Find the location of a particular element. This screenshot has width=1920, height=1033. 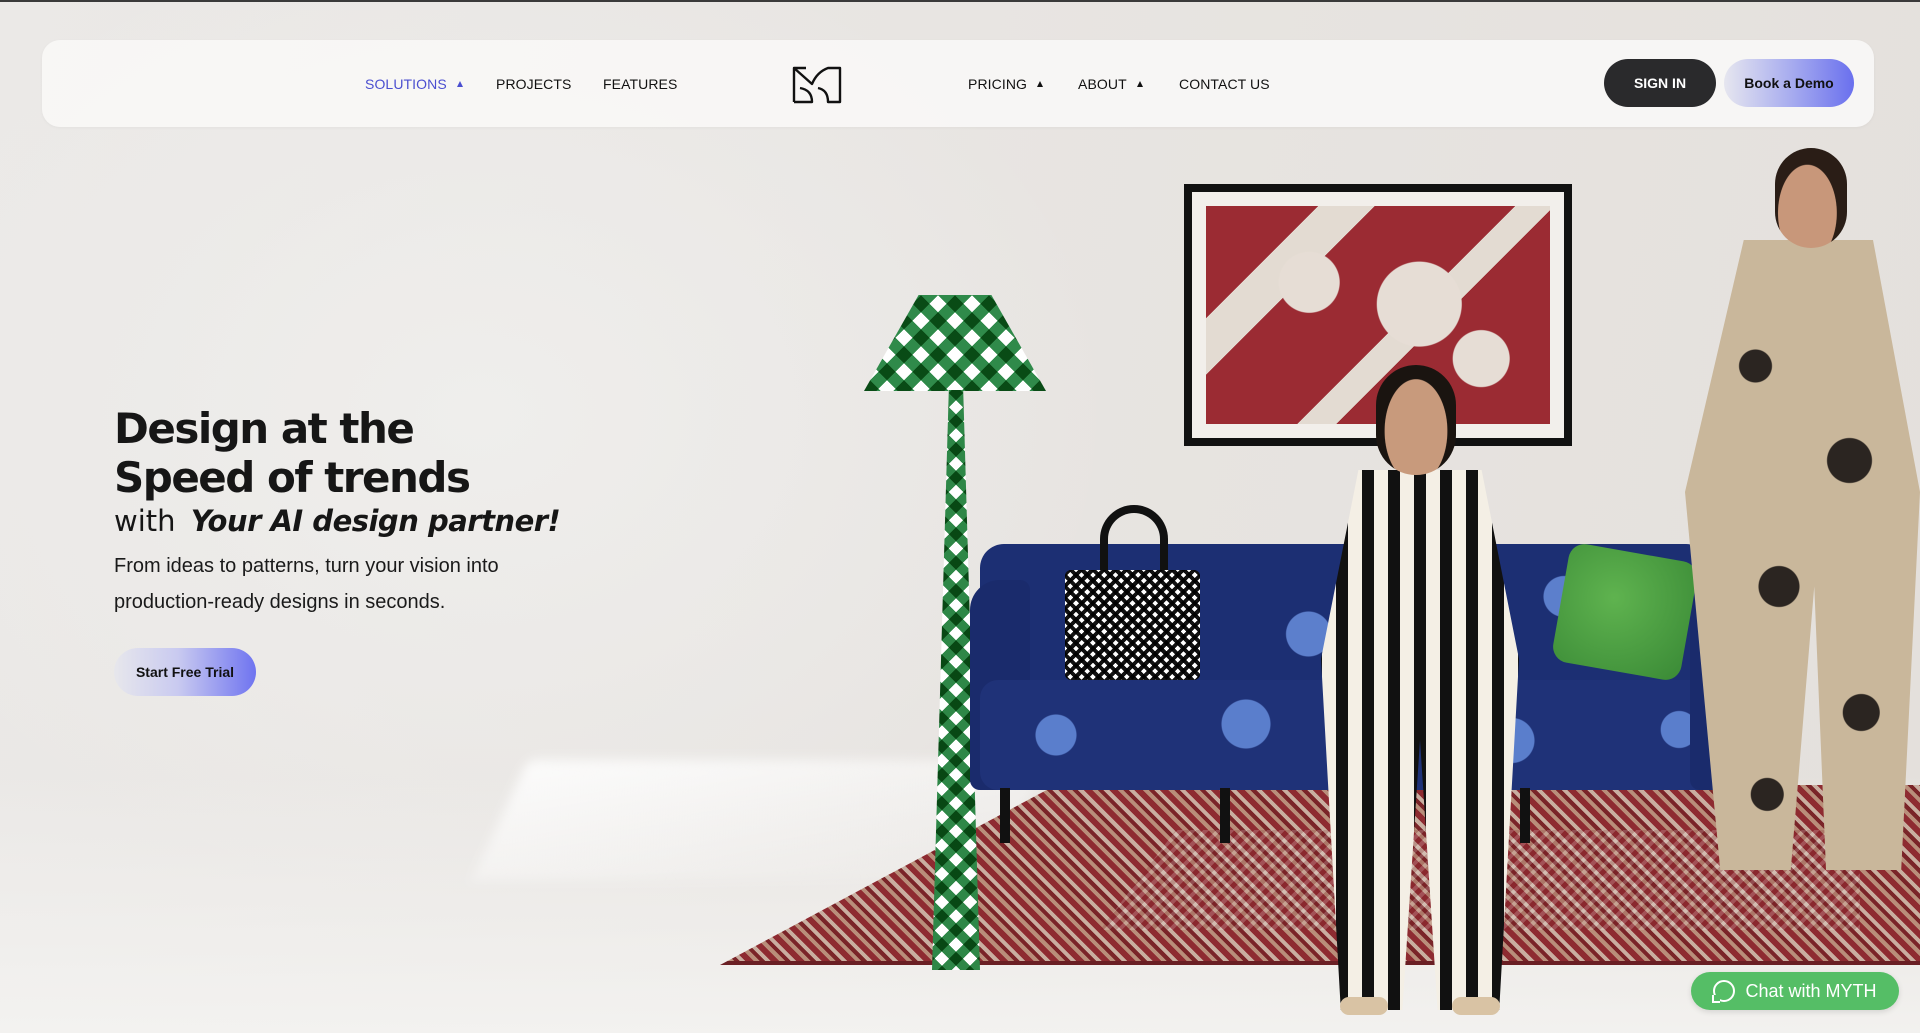

nav-about: ABOUT is located at coordinates (1110, 83).